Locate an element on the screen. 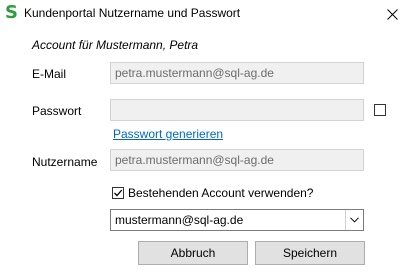 The width and height of the screenshot is (416, 275). account-heading: Account für Mustermann, Petra is located at coordinates (115, 45).